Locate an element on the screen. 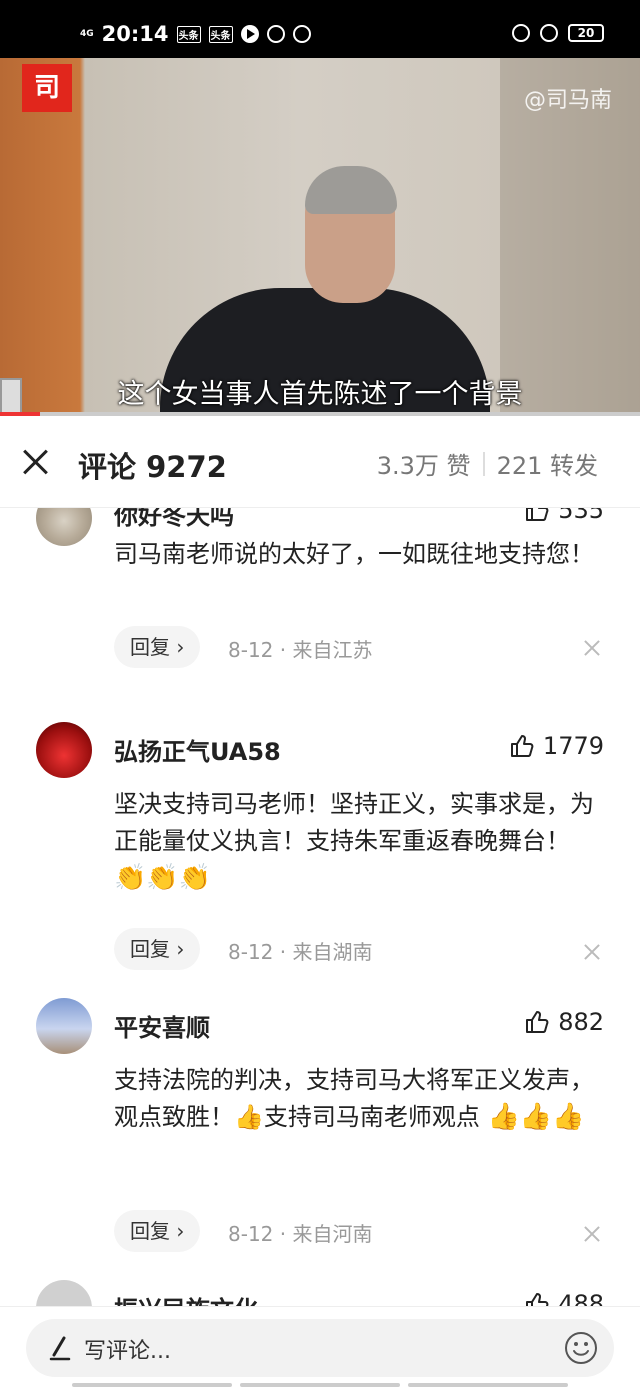 This screenshot has height=1387, width=640. comments-title: 评论 9272 is located at coordinates (152, 467).